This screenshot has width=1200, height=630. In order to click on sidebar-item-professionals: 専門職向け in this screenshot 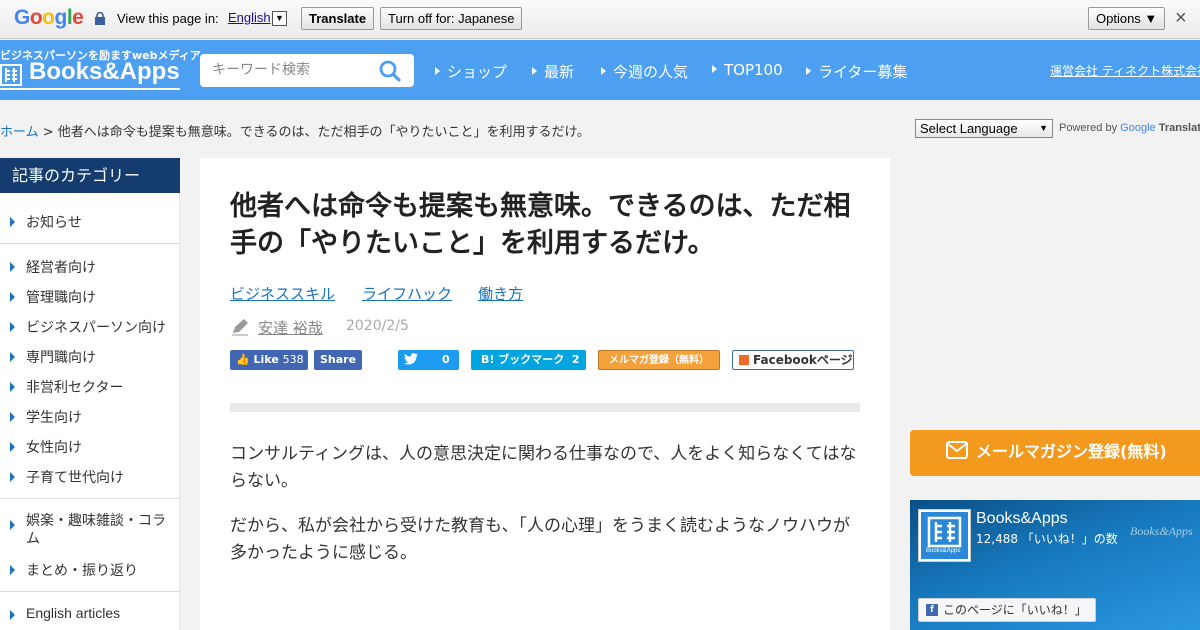, I will do `click(90, 357)`.